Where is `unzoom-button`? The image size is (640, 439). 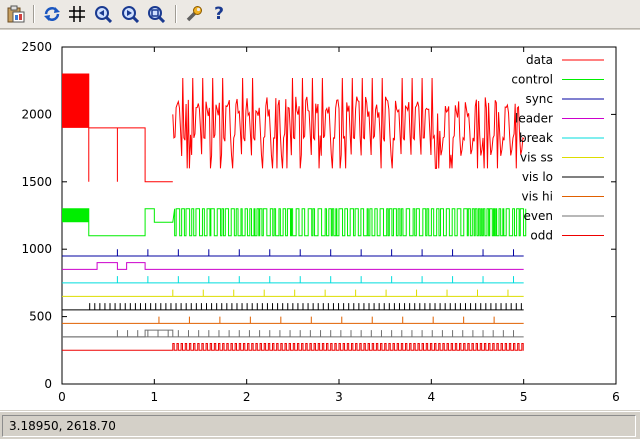 unzoom-button is located at coordinates (156, 14).